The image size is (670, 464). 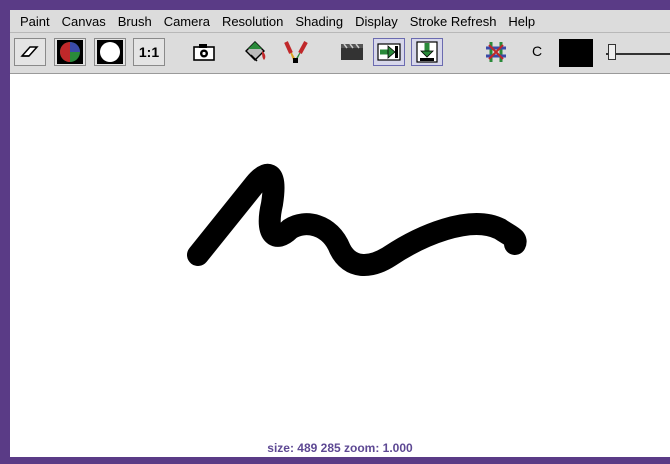 I want to click on brushes-button, so click(x=296, y=52).